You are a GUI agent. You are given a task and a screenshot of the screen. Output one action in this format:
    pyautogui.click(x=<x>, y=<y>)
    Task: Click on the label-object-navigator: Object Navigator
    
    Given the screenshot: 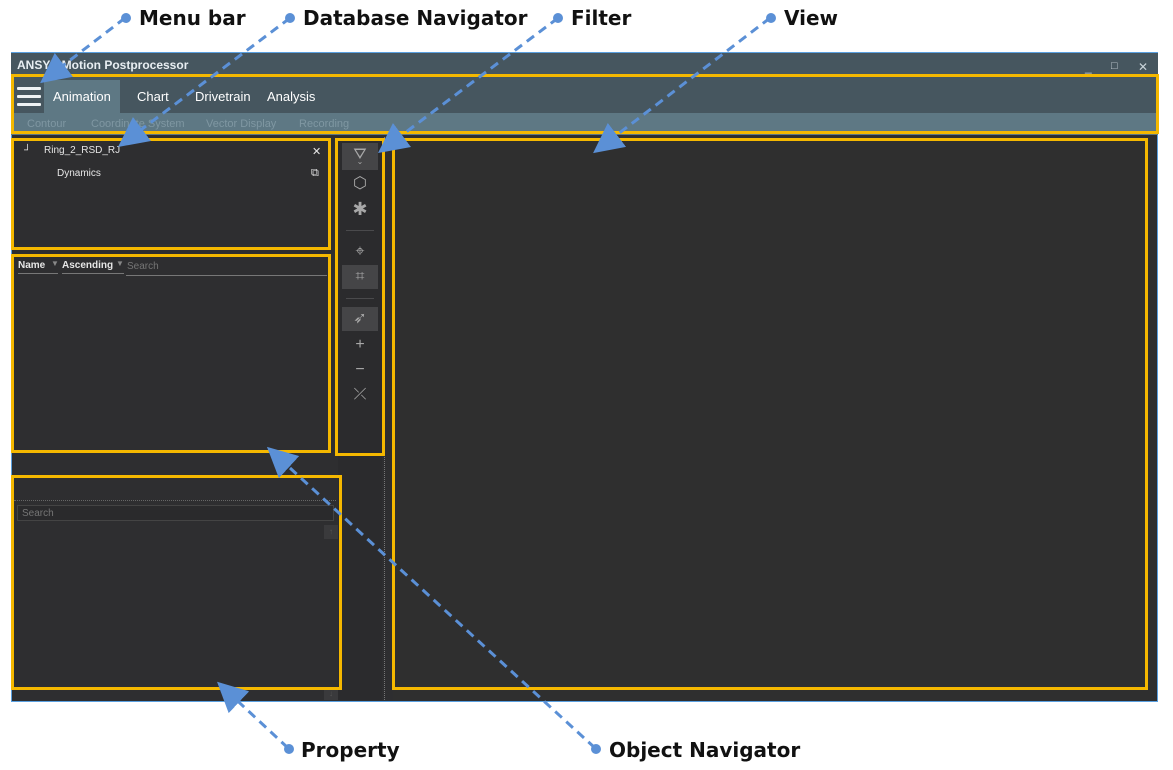 What is the action you would take?
    pyautogui.click(x=705, y=750)
    